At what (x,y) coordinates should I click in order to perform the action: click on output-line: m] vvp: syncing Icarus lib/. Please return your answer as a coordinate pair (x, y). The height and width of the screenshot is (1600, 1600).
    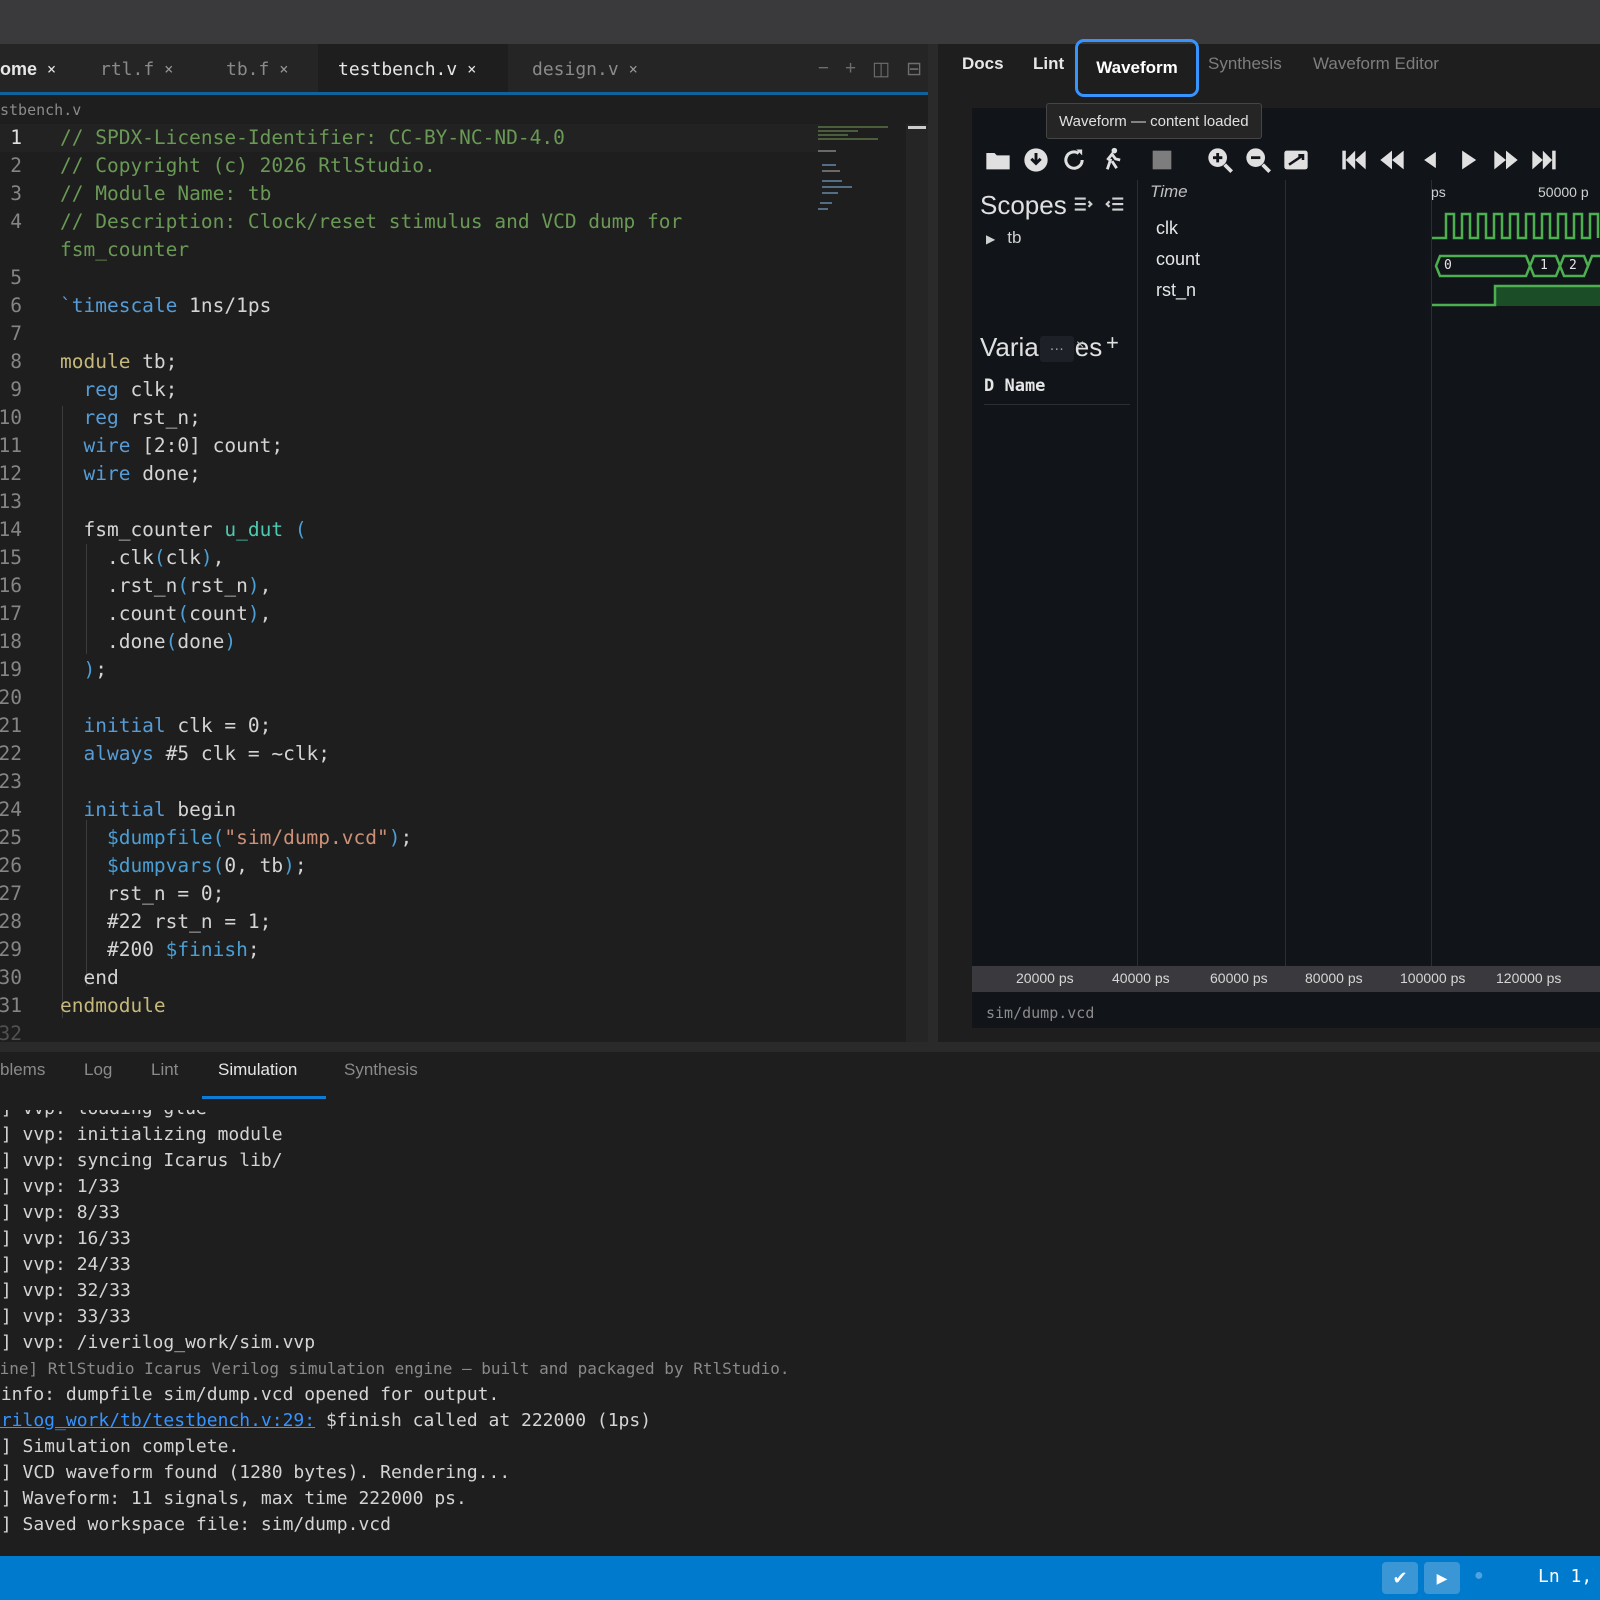
    Looking at the image, I should click on (141, 1160).